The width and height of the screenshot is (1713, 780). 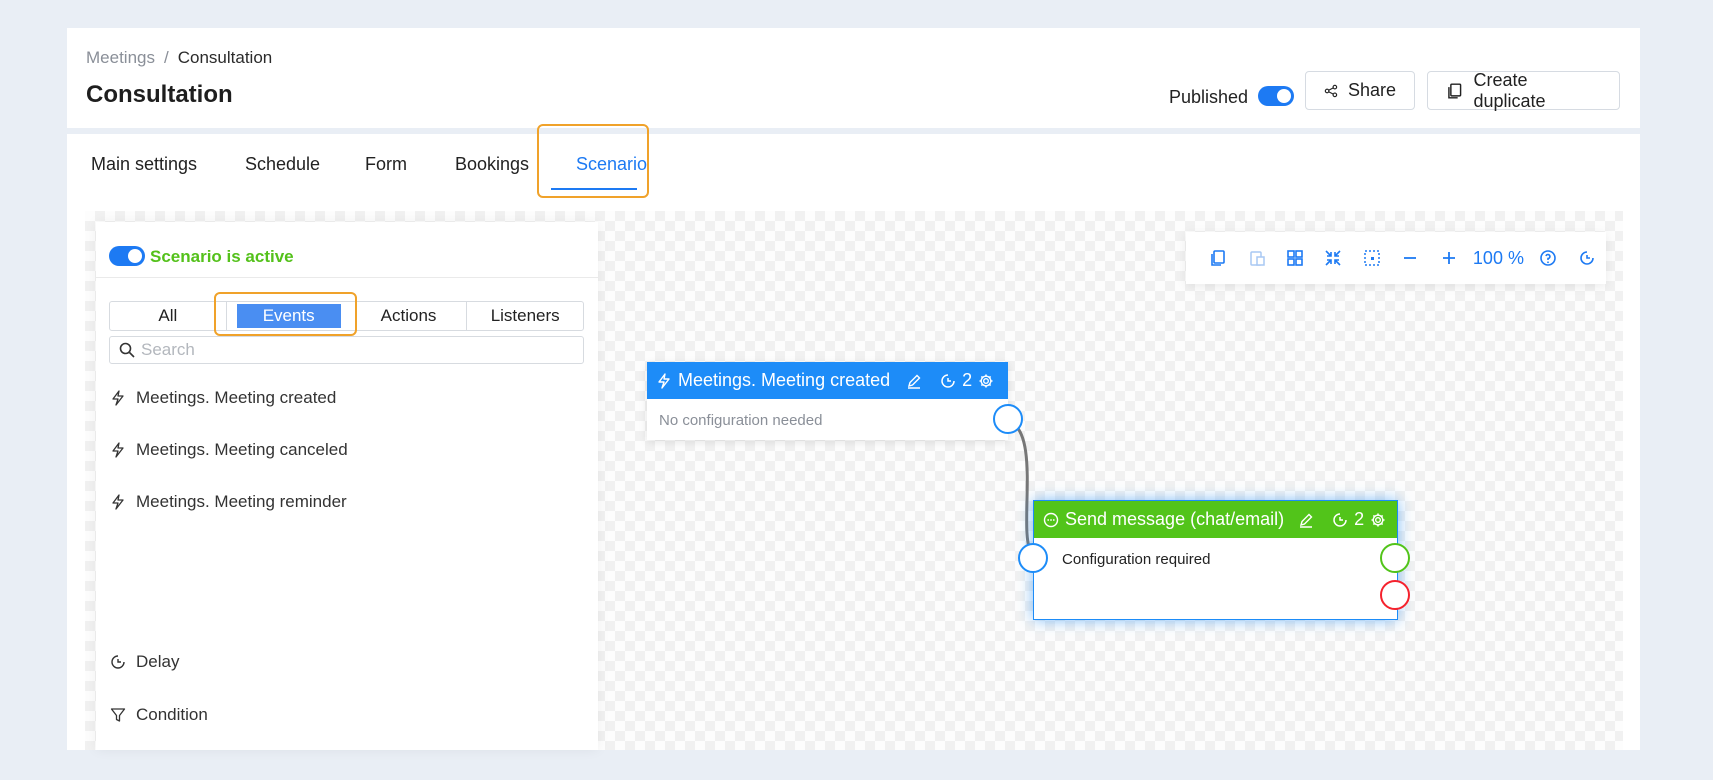 I want to click on zoom-in-icon, so click(x=1448, y=258).